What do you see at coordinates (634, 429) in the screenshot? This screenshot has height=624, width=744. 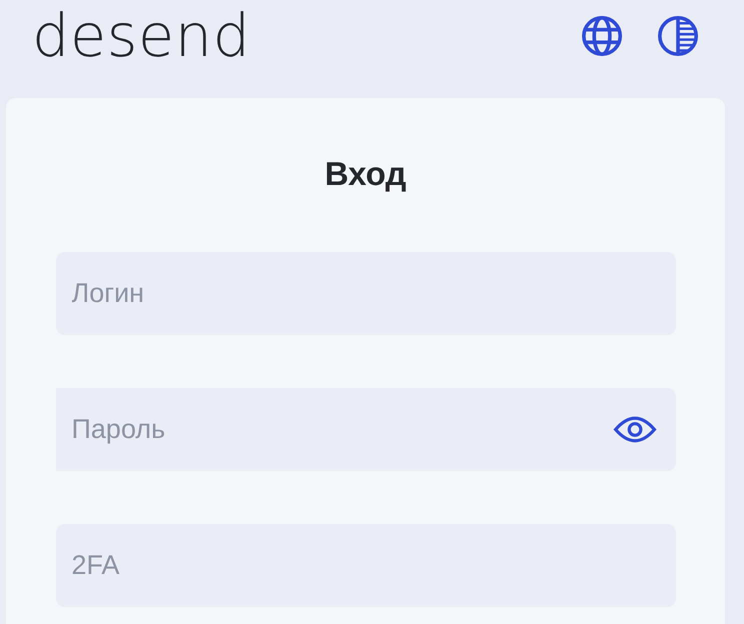 I see `eye-icon` at bounding box center [634, 429].